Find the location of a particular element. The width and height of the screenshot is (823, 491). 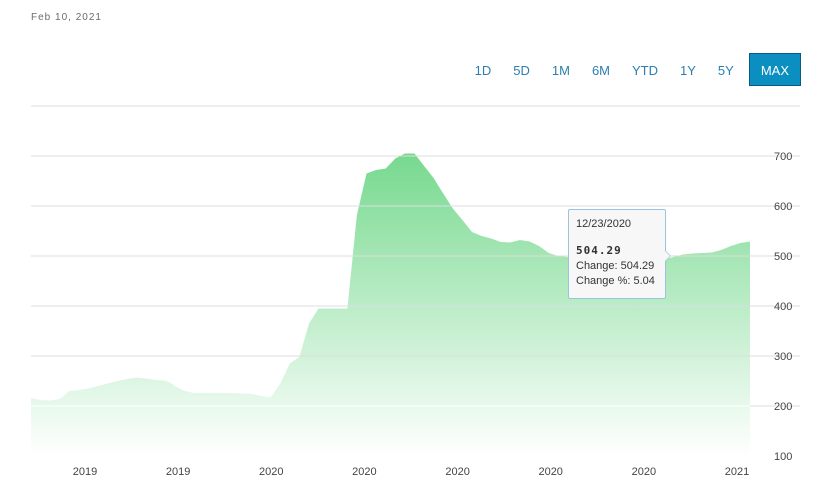

x-tick-label-7: 2021 is located at coordinates (737, 472).